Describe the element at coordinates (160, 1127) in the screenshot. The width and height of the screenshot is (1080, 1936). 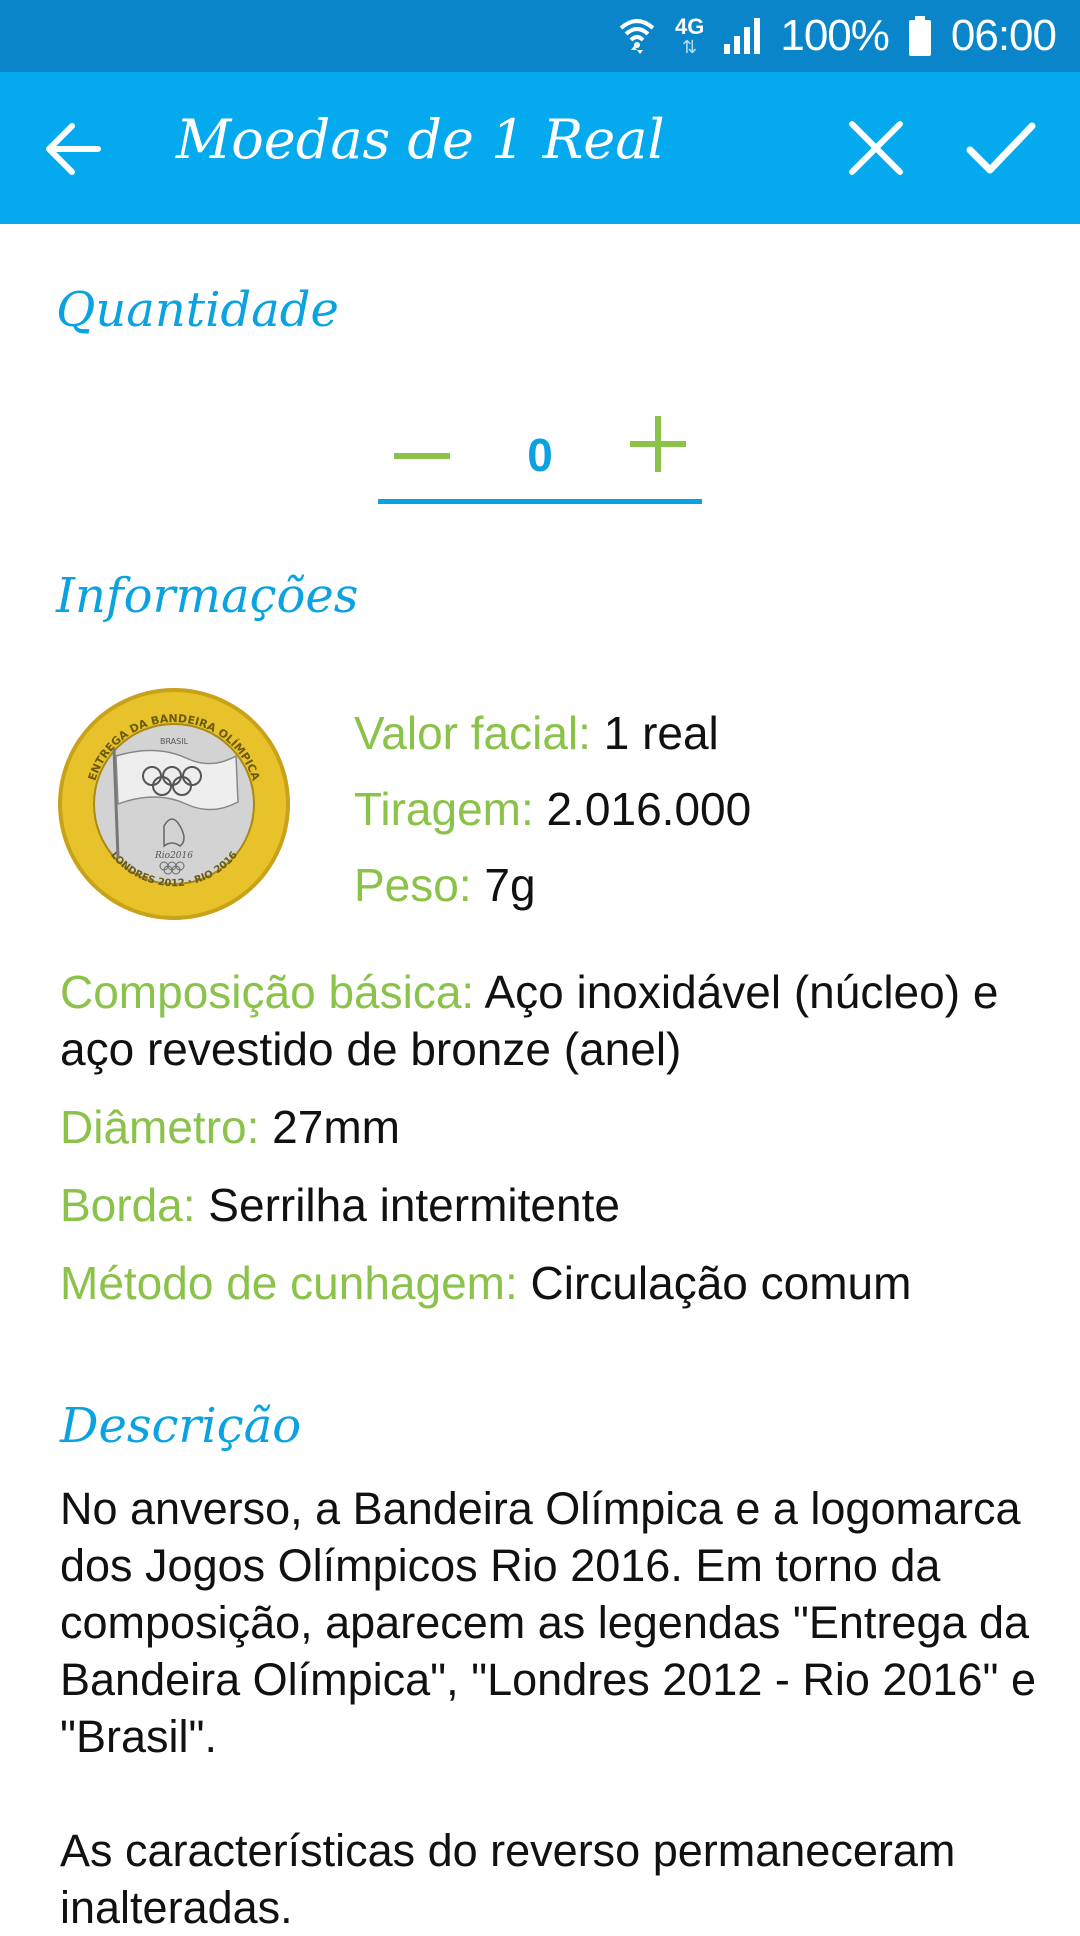
I see `diameter-label: Diâmetro:` at that location.